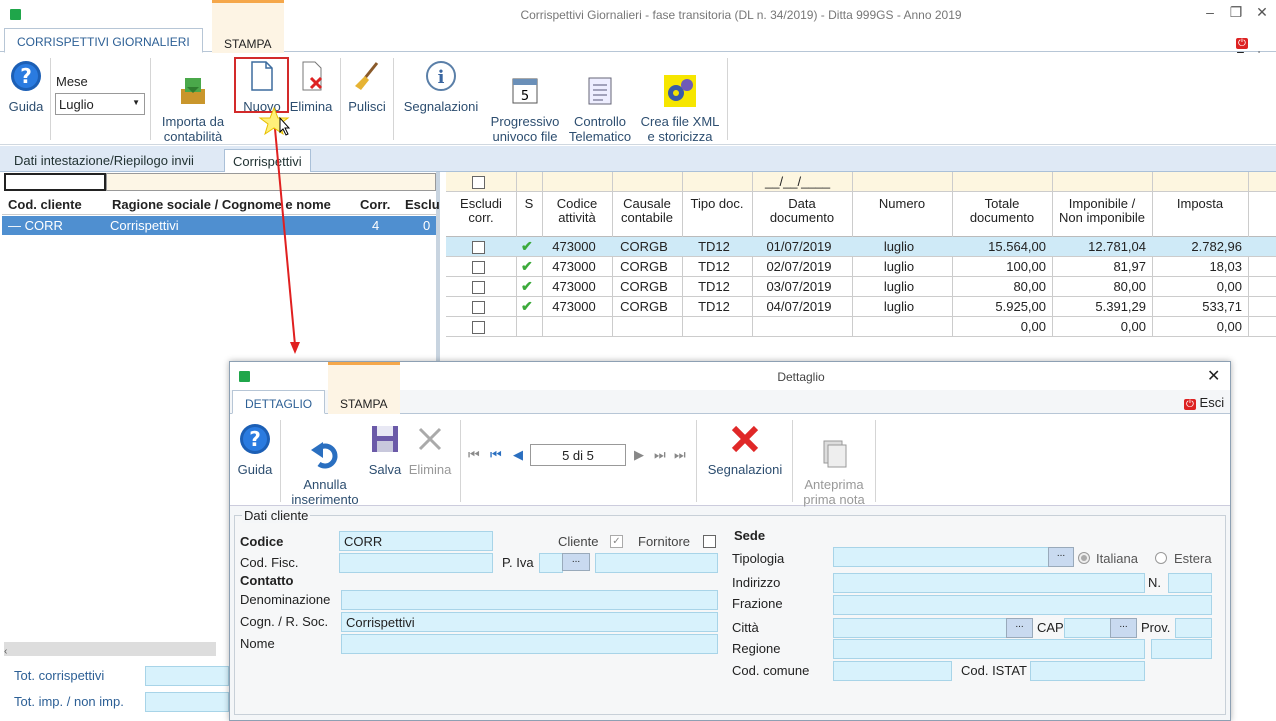 The image size is (1276, 721). I want to click on numero-civico-field, so click(1190, 583).